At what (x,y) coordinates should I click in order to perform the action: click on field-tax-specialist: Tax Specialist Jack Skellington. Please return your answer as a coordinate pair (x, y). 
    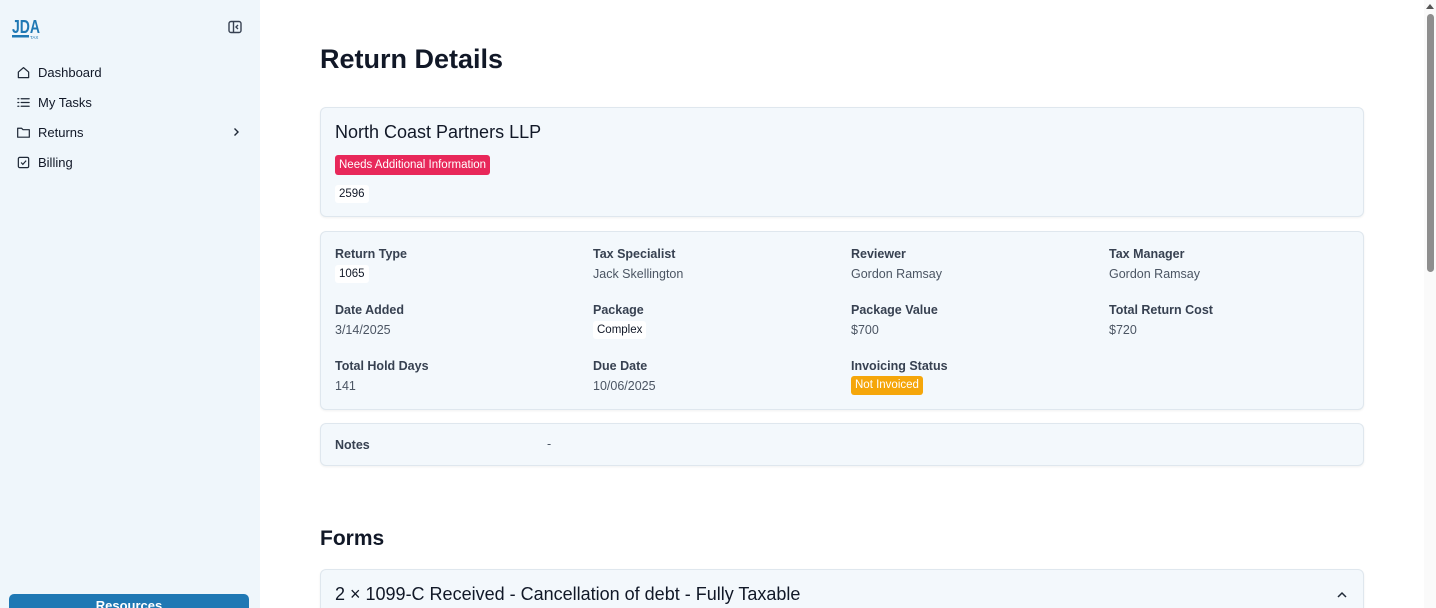
    Looking at the image, I should click on (638, 264).